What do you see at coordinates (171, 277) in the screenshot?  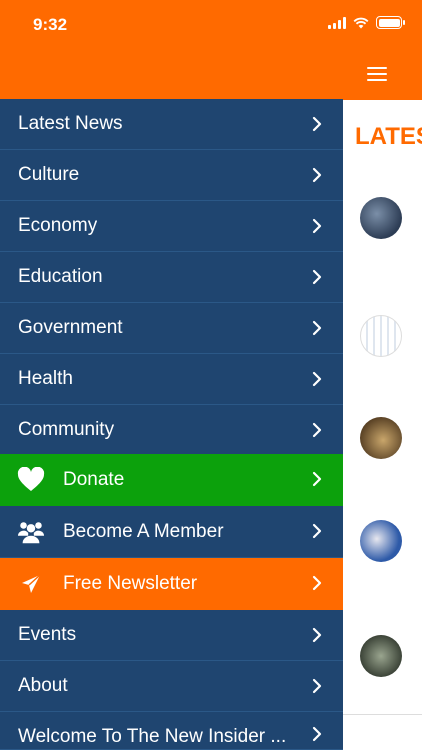 I see `menu-item-education: Education` at bounding box center [171, 277].